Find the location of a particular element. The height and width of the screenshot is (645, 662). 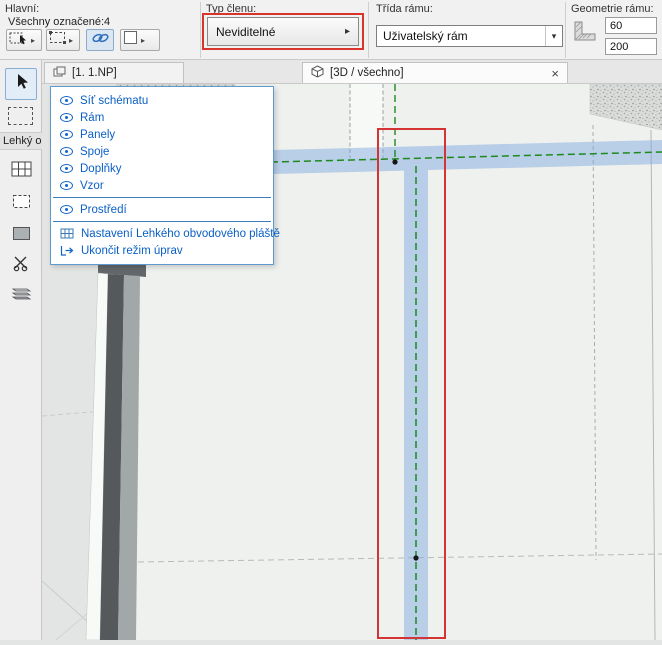

popup-item-pattern: Vzor is located at coordinates (162, 185).